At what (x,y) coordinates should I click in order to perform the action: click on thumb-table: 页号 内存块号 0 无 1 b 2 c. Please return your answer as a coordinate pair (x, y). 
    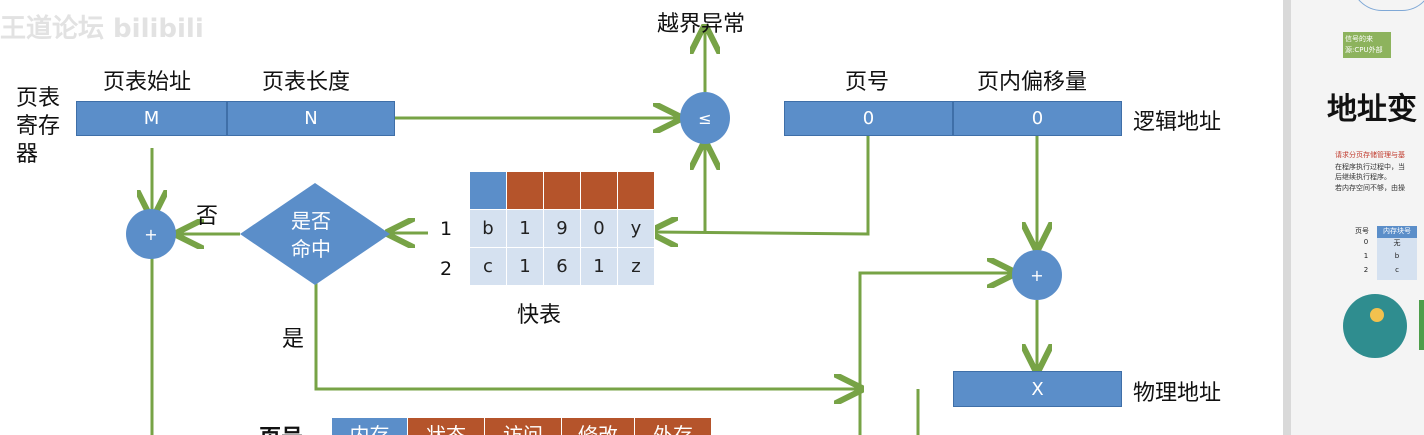
    Looking at the image, I should click on (1386, 253).